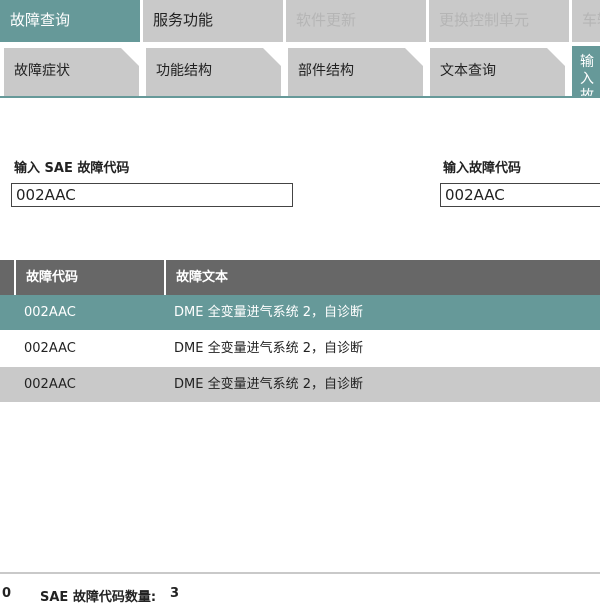  I want to click on tab-vehicle: 车辆, so click(586, 21).